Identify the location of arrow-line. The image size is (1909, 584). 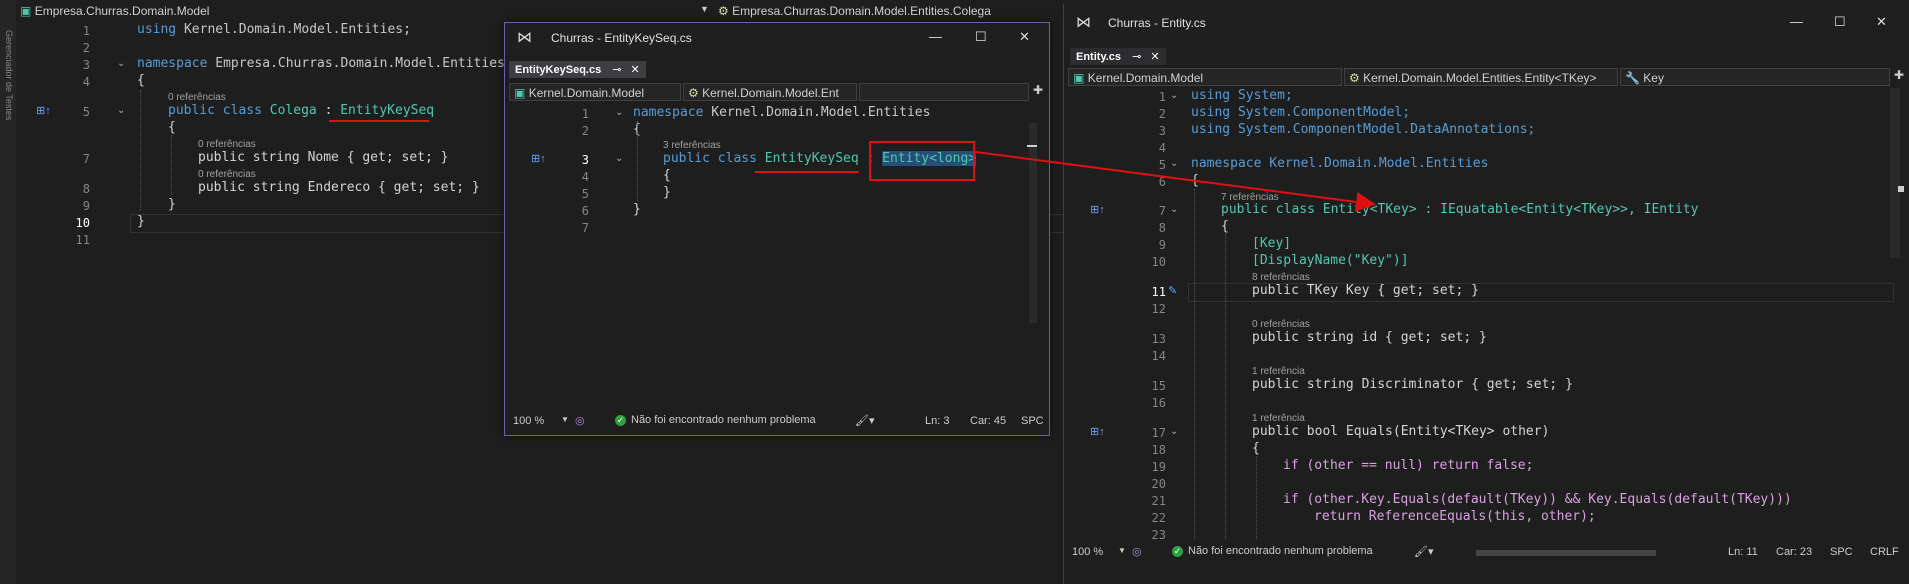
(1175, 181).